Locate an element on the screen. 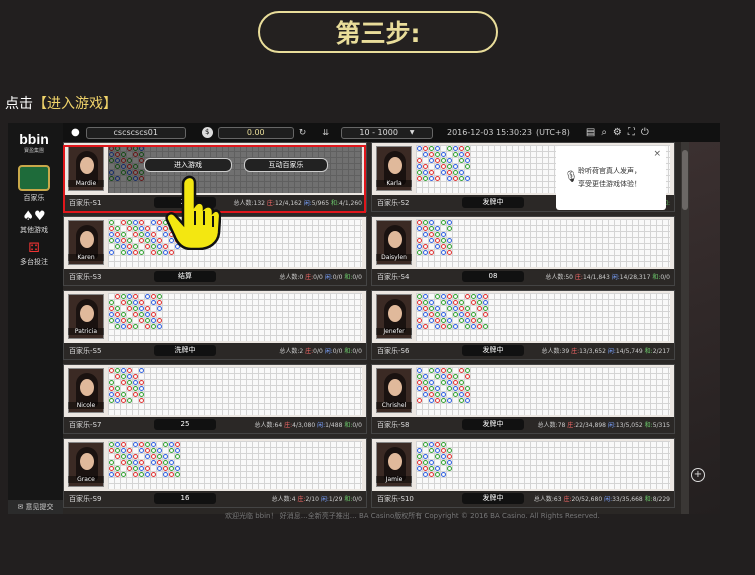  add-icon: + is located at coordinates (698, 475).